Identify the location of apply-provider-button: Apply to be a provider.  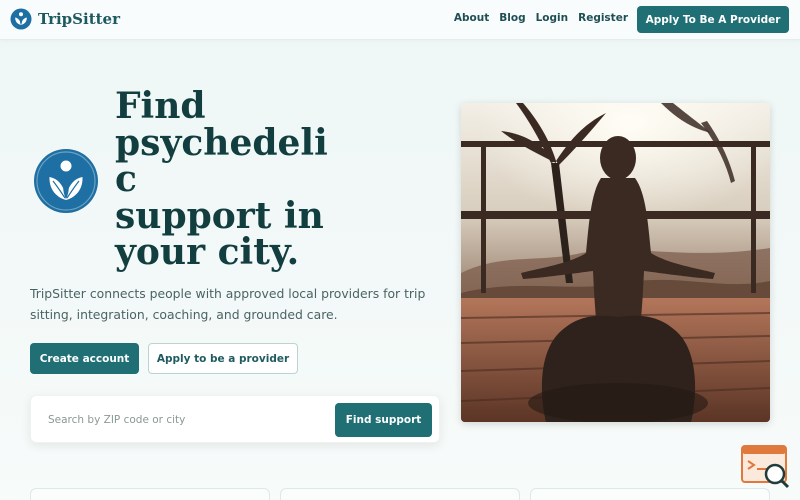
(223, 358).